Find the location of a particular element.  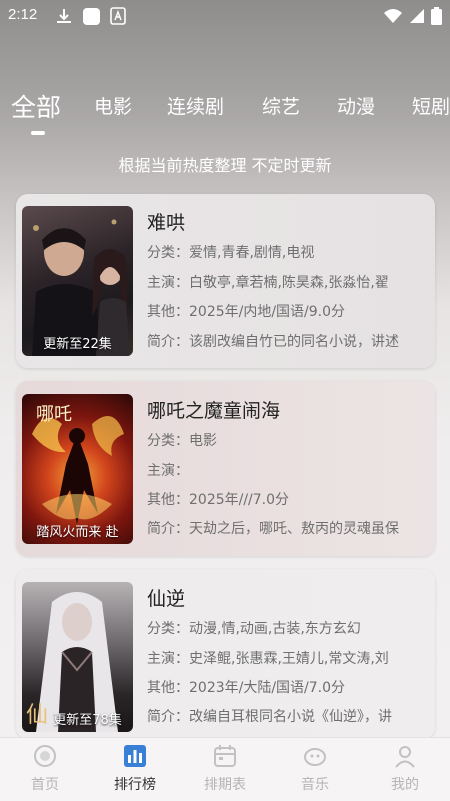

tab-short-drama: 短剧 is located at coordinates (431, 105).